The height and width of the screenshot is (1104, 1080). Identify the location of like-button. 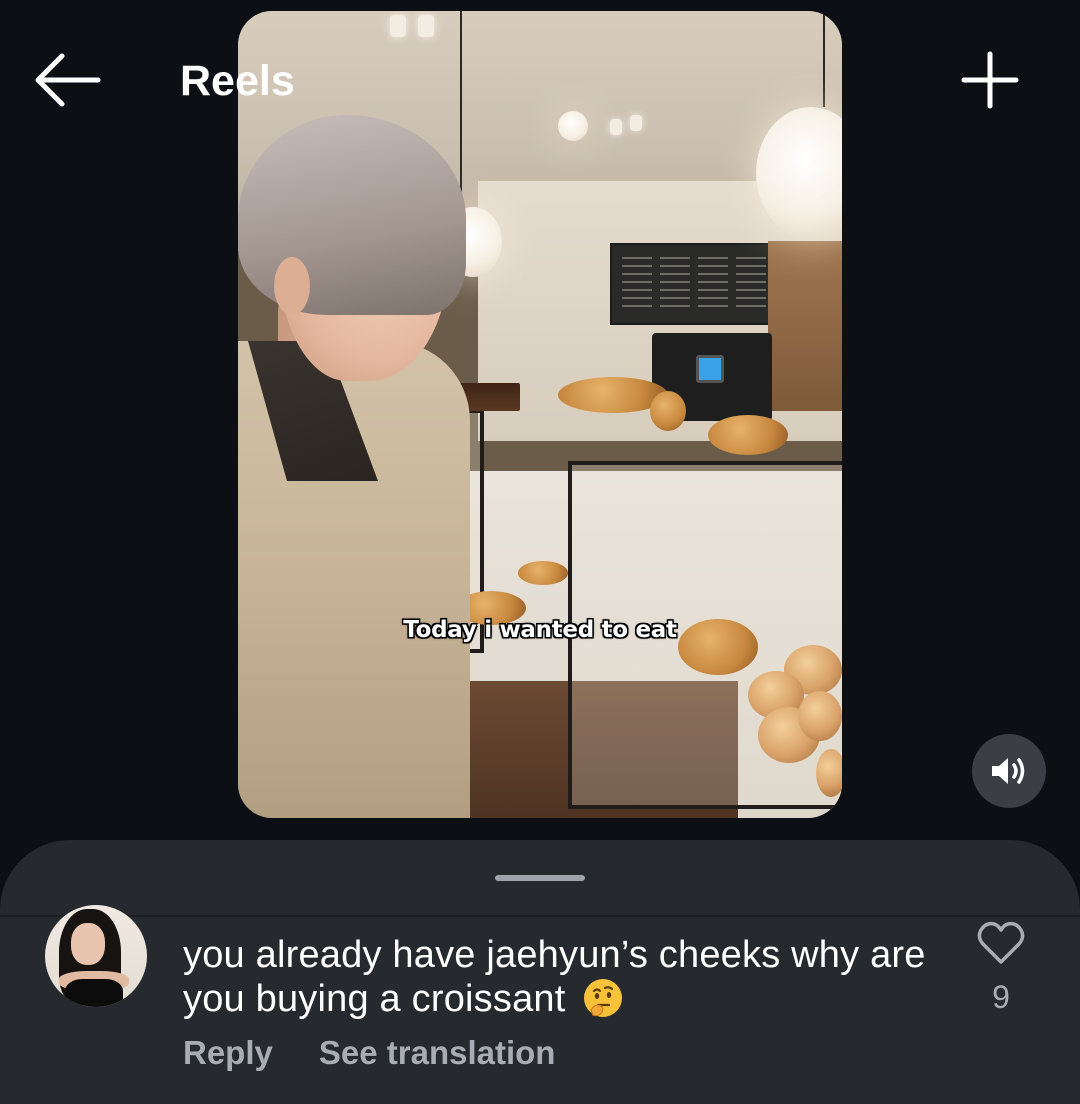
(1001, 943).